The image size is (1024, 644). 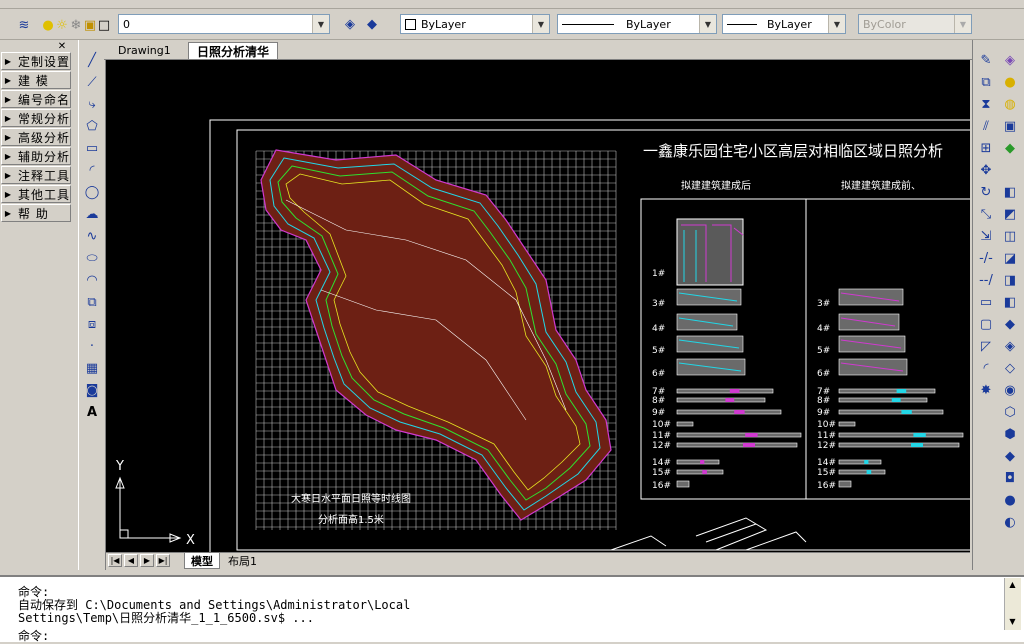 What do you see at coordinates (1010, 434) in the screenshot?
I see `cone-icon: ⬢` at bounding box center [1010, 434].